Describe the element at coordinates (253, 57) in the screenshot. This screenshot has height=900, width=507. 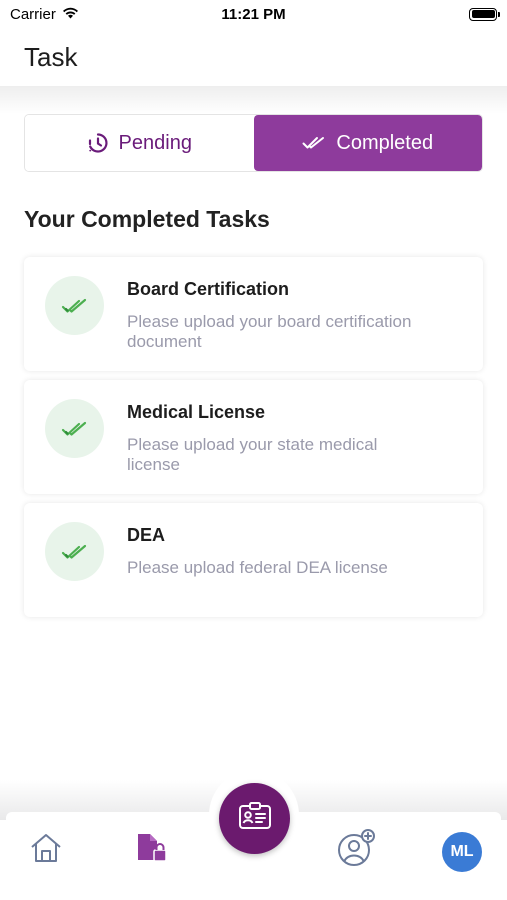
I see `app-header: Task` at that location.